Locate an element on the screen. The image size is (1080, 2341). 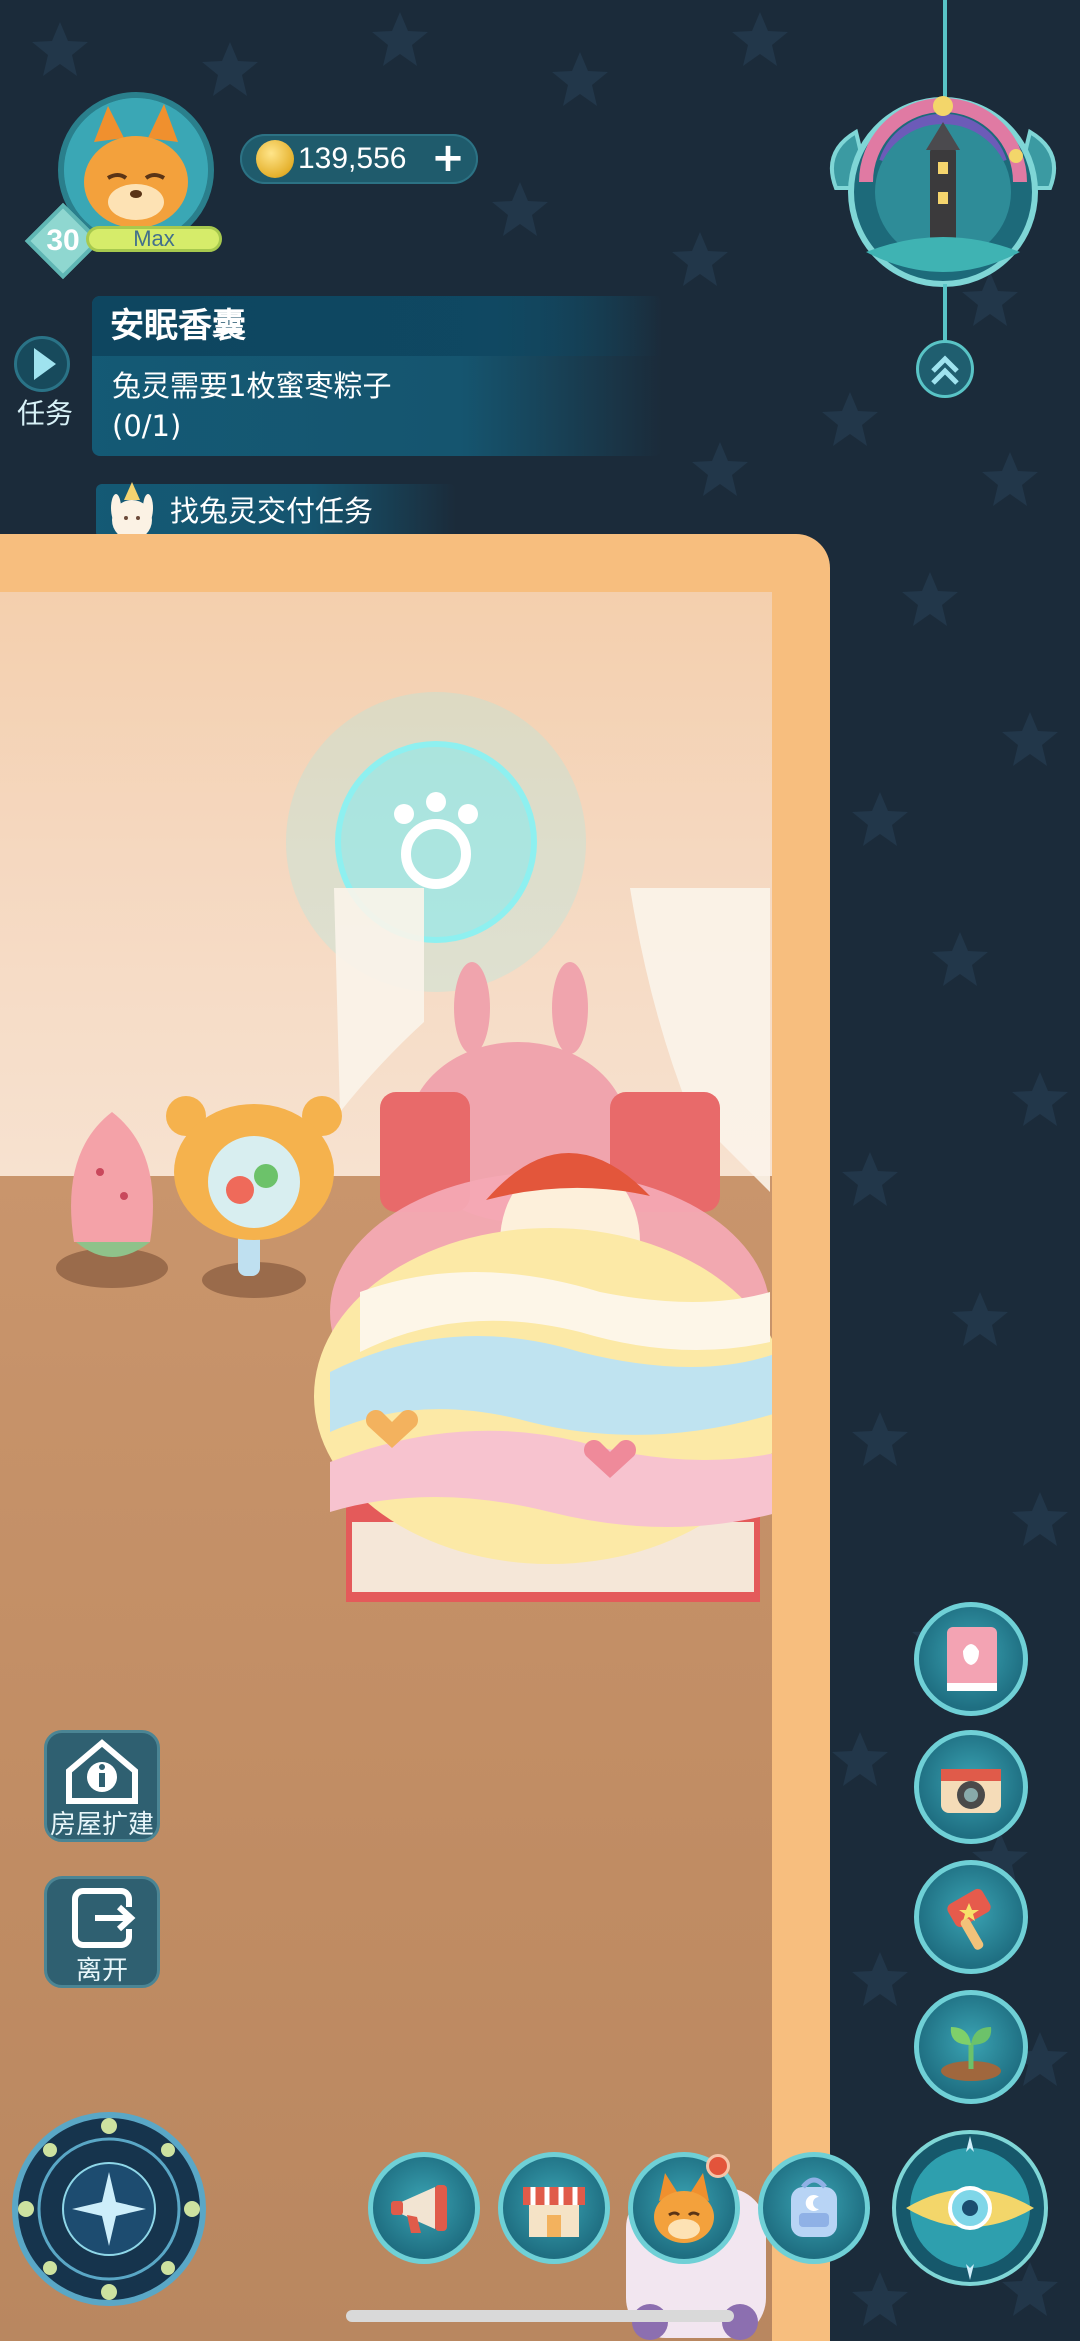
coin-amount: 139,556 is located at coordinates (352, 158).